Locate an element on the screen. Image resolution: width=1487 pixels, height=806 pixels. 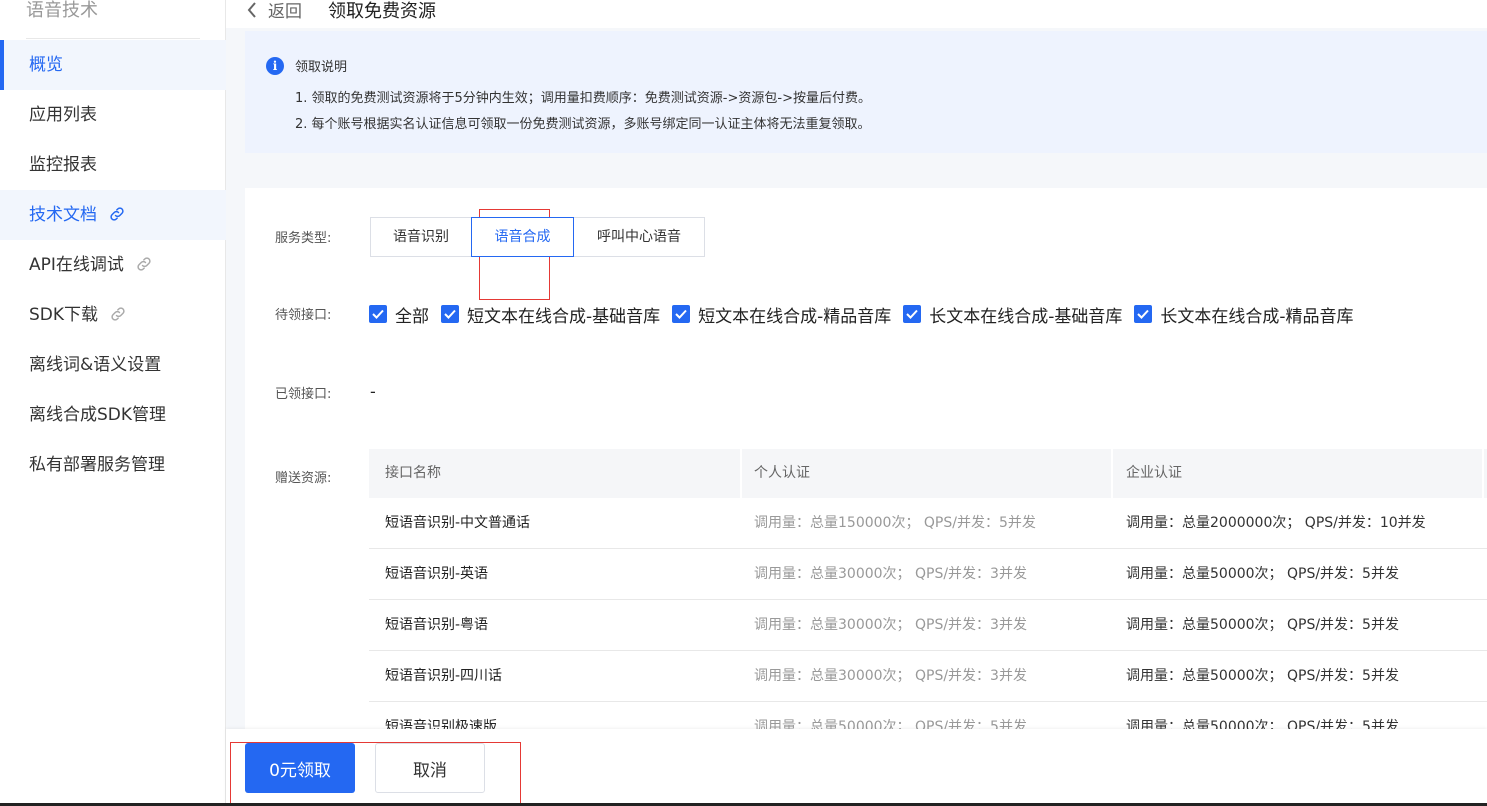
cell-interface: 短语音识别-中文普通话 is located at coordinates (458, 523).